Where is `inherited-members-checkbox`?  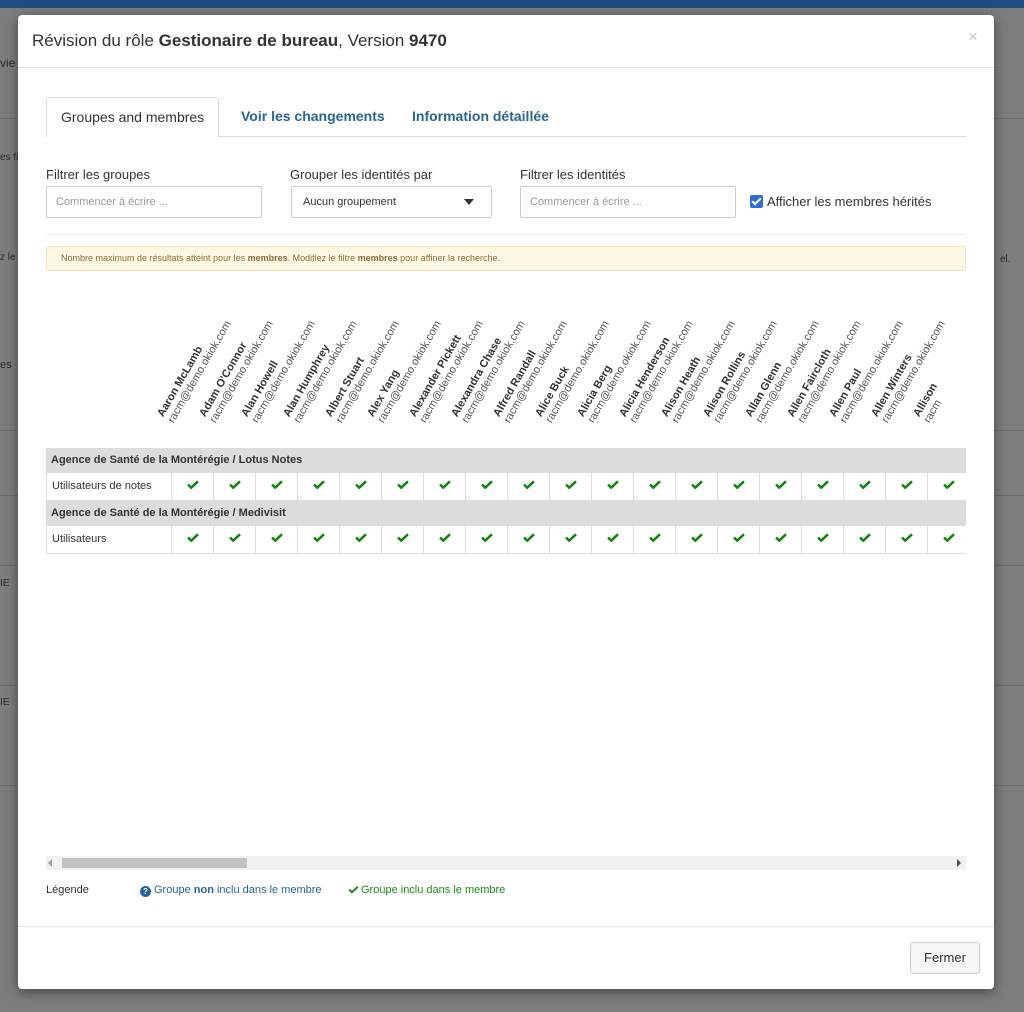
inherited-members-checkbox is located at coordinates (756, 201).